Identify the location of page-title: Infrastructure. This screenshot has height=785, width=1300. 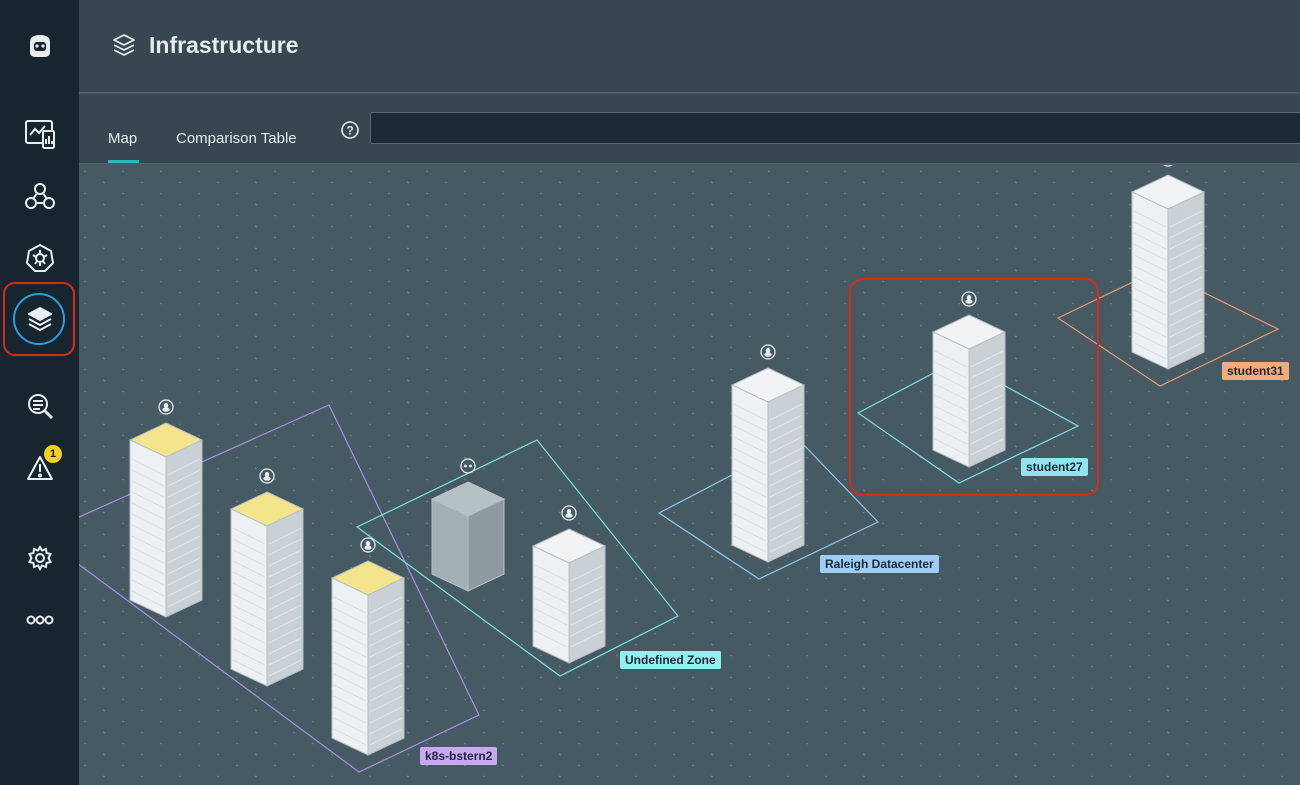
(224, 45).